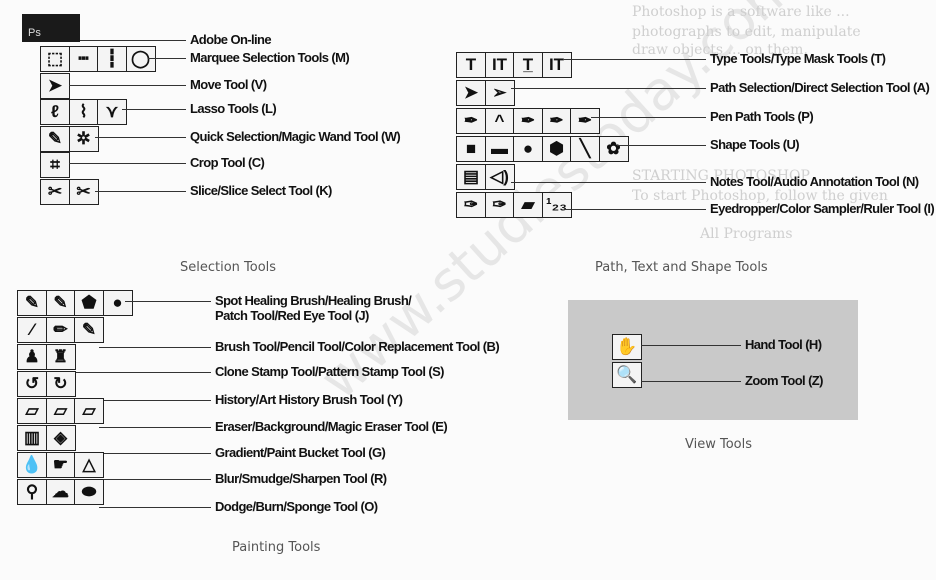 Image resolution: width=936 pixels, height=580 pixels. What do you see at coordinates (60, 330) in the screenshot?
I see `pencil-icon: ✏` at bounding box center [60, 330].